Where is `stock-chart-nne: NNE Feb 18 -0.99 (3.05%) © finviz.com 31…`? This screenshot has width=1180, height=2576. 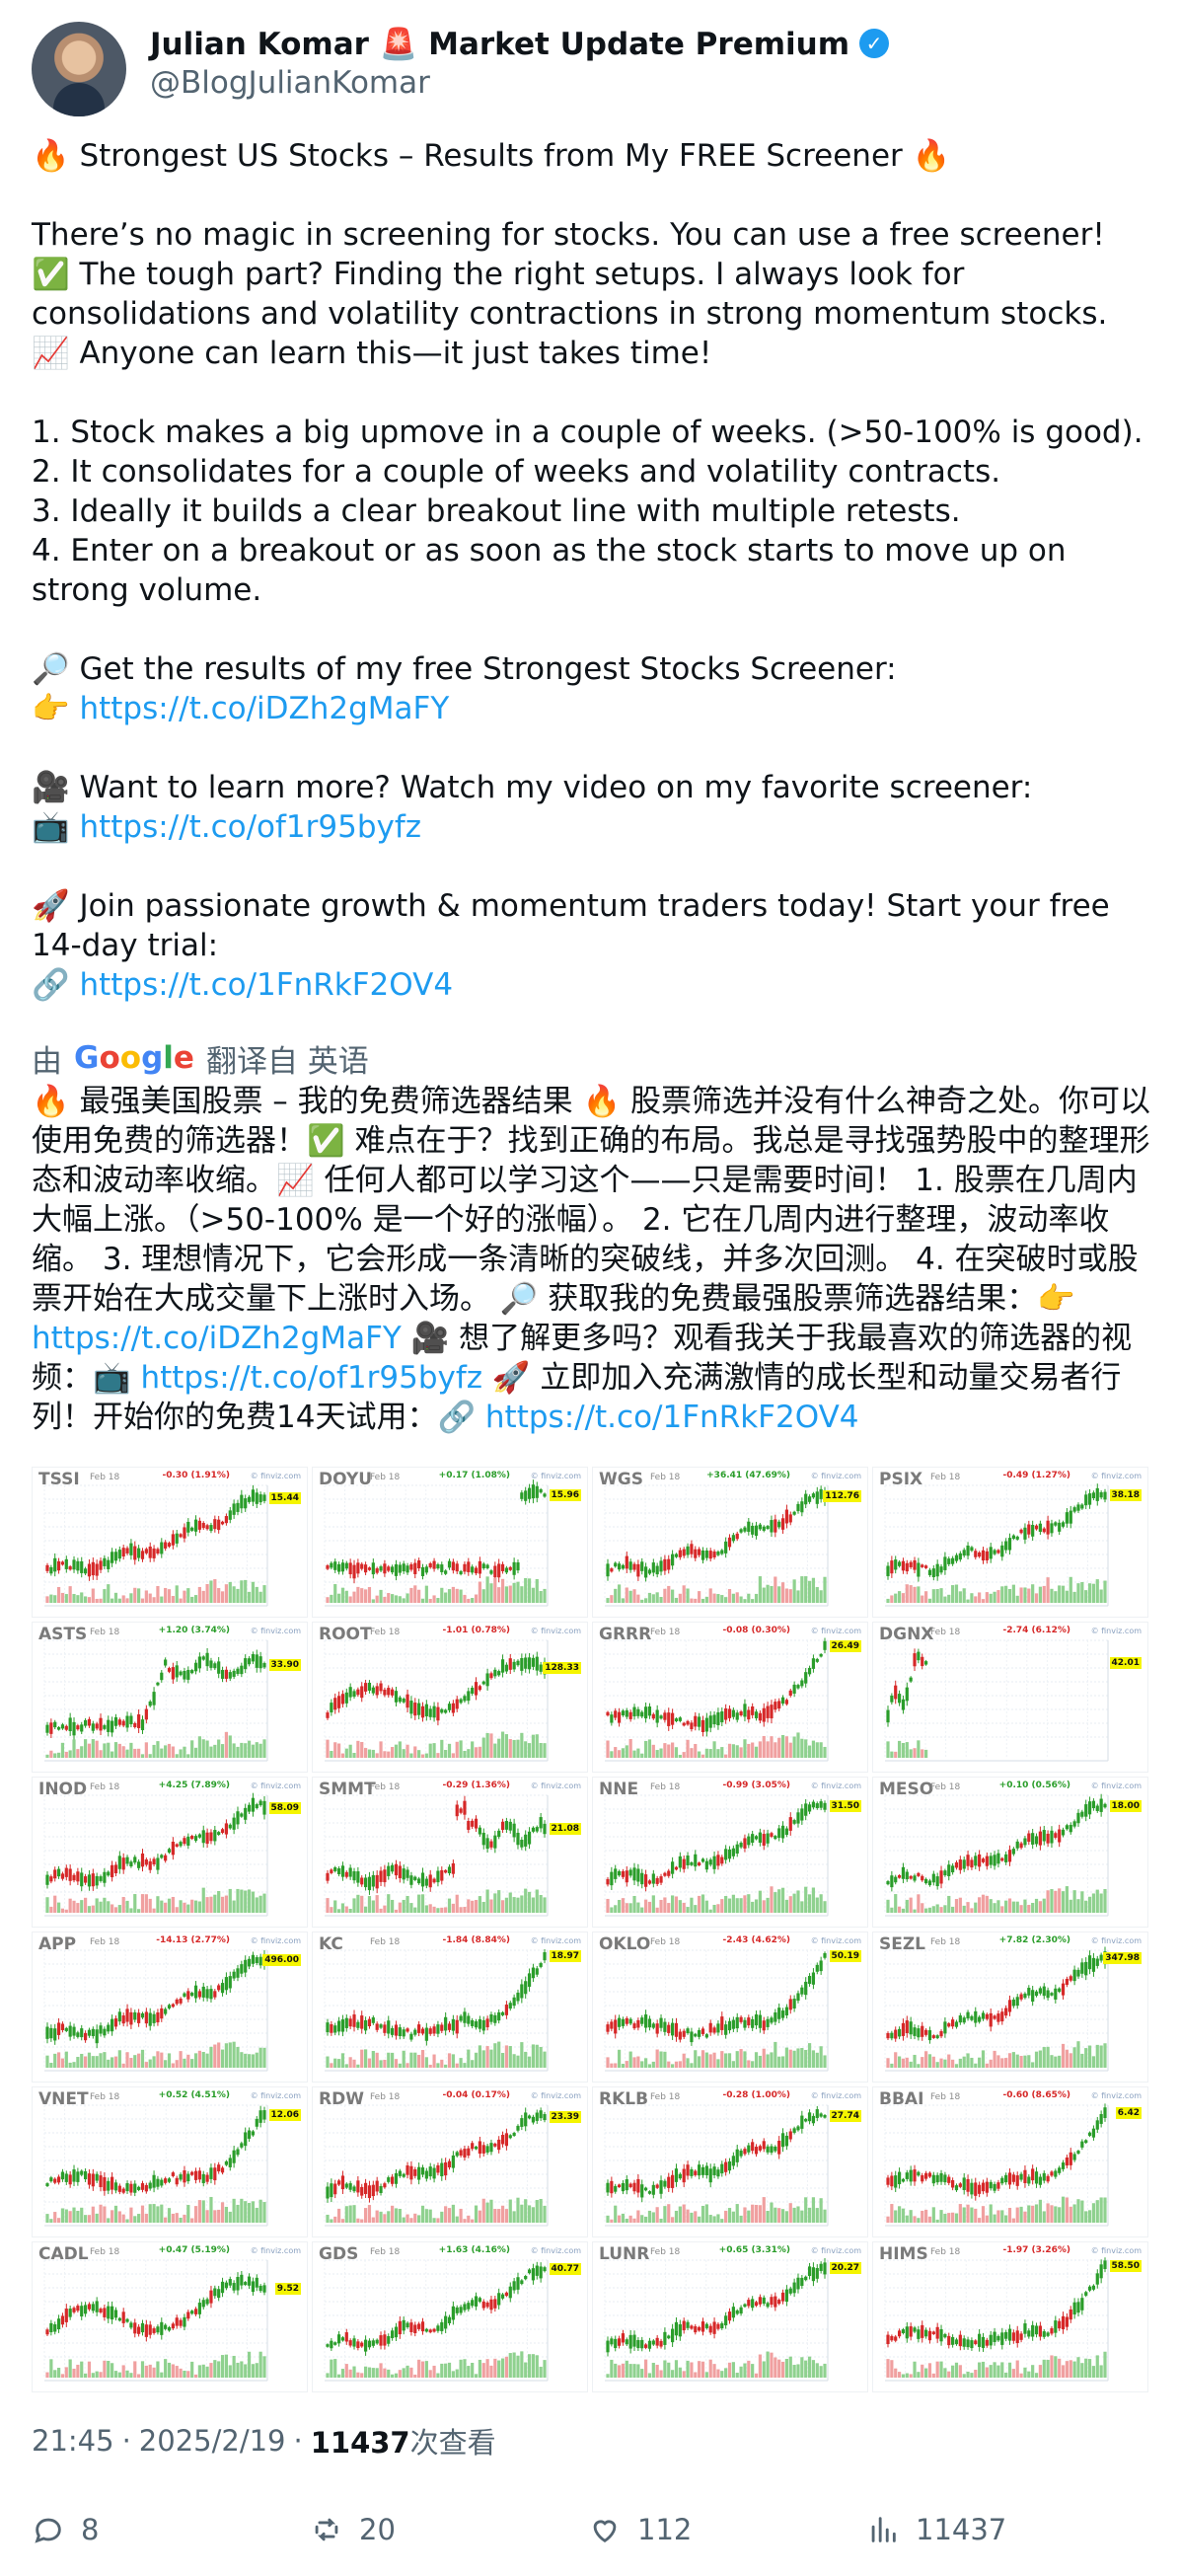
stock-chart-nne: NNE Feb 18 -0.99 (3.05%) © finviz.com 31… is located at coordinates (730, 1852).